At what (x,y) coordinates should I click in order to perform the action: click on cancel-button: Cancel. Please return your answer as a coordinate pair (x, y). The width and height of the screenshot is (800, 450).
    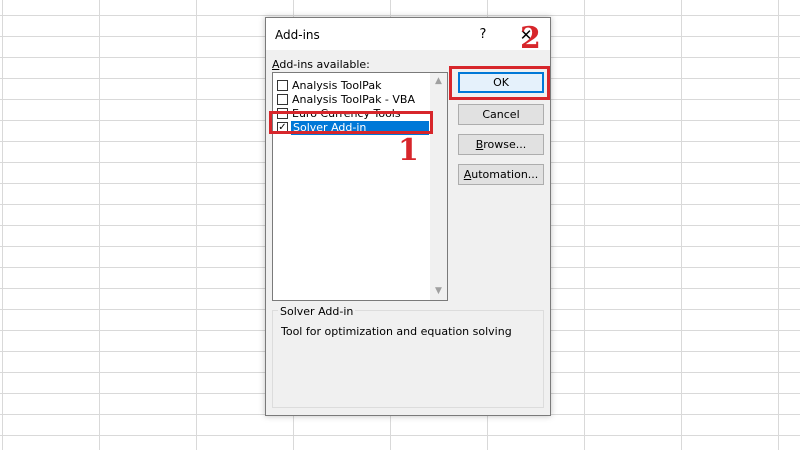
    Looking at the image, I should click on (501, 114).